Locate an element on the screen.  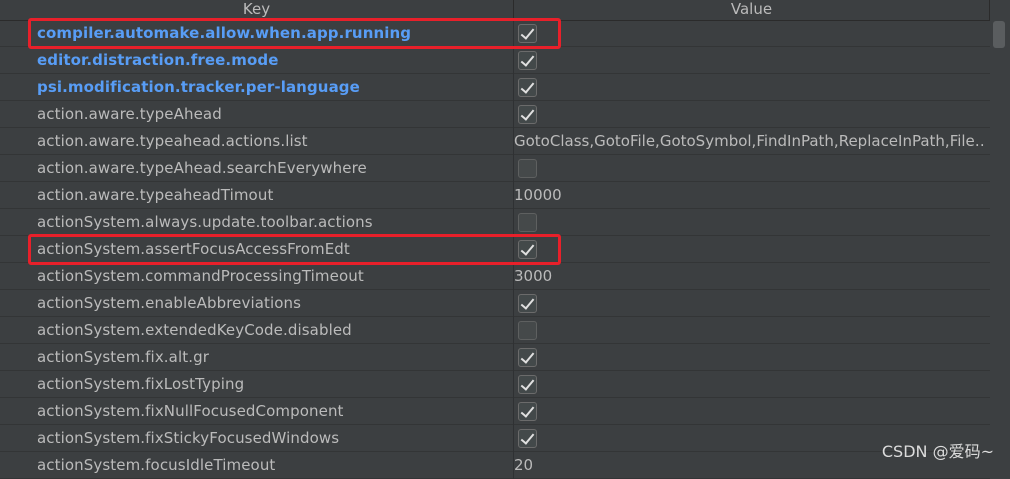
table-row: actionSystem.focusIdleTimeout 20 is located at coordinates (495, 465).